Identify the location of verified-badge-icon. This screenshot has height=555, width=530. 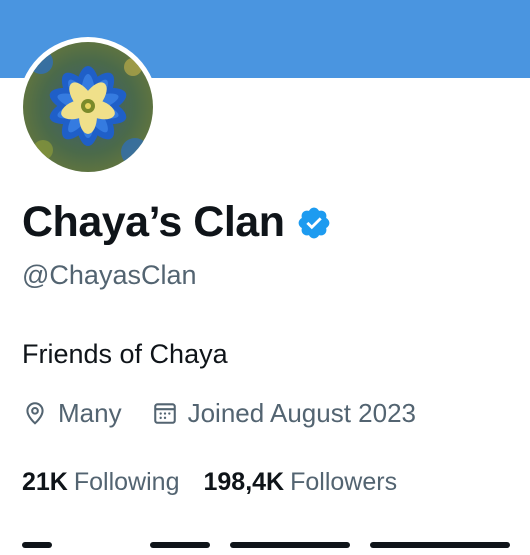
(314, 223).